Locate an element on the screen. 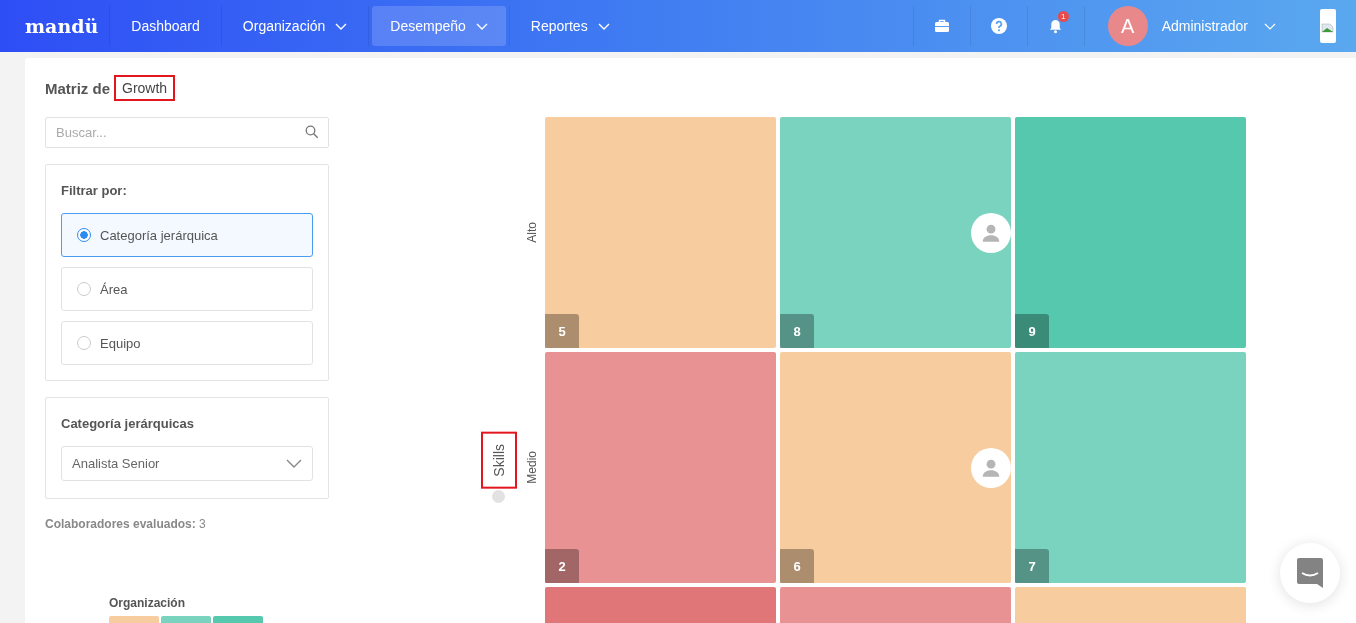 The width and height of the screenshot is (1356, 623). y-axis-label: Skills is located at coordinates (498, 460).